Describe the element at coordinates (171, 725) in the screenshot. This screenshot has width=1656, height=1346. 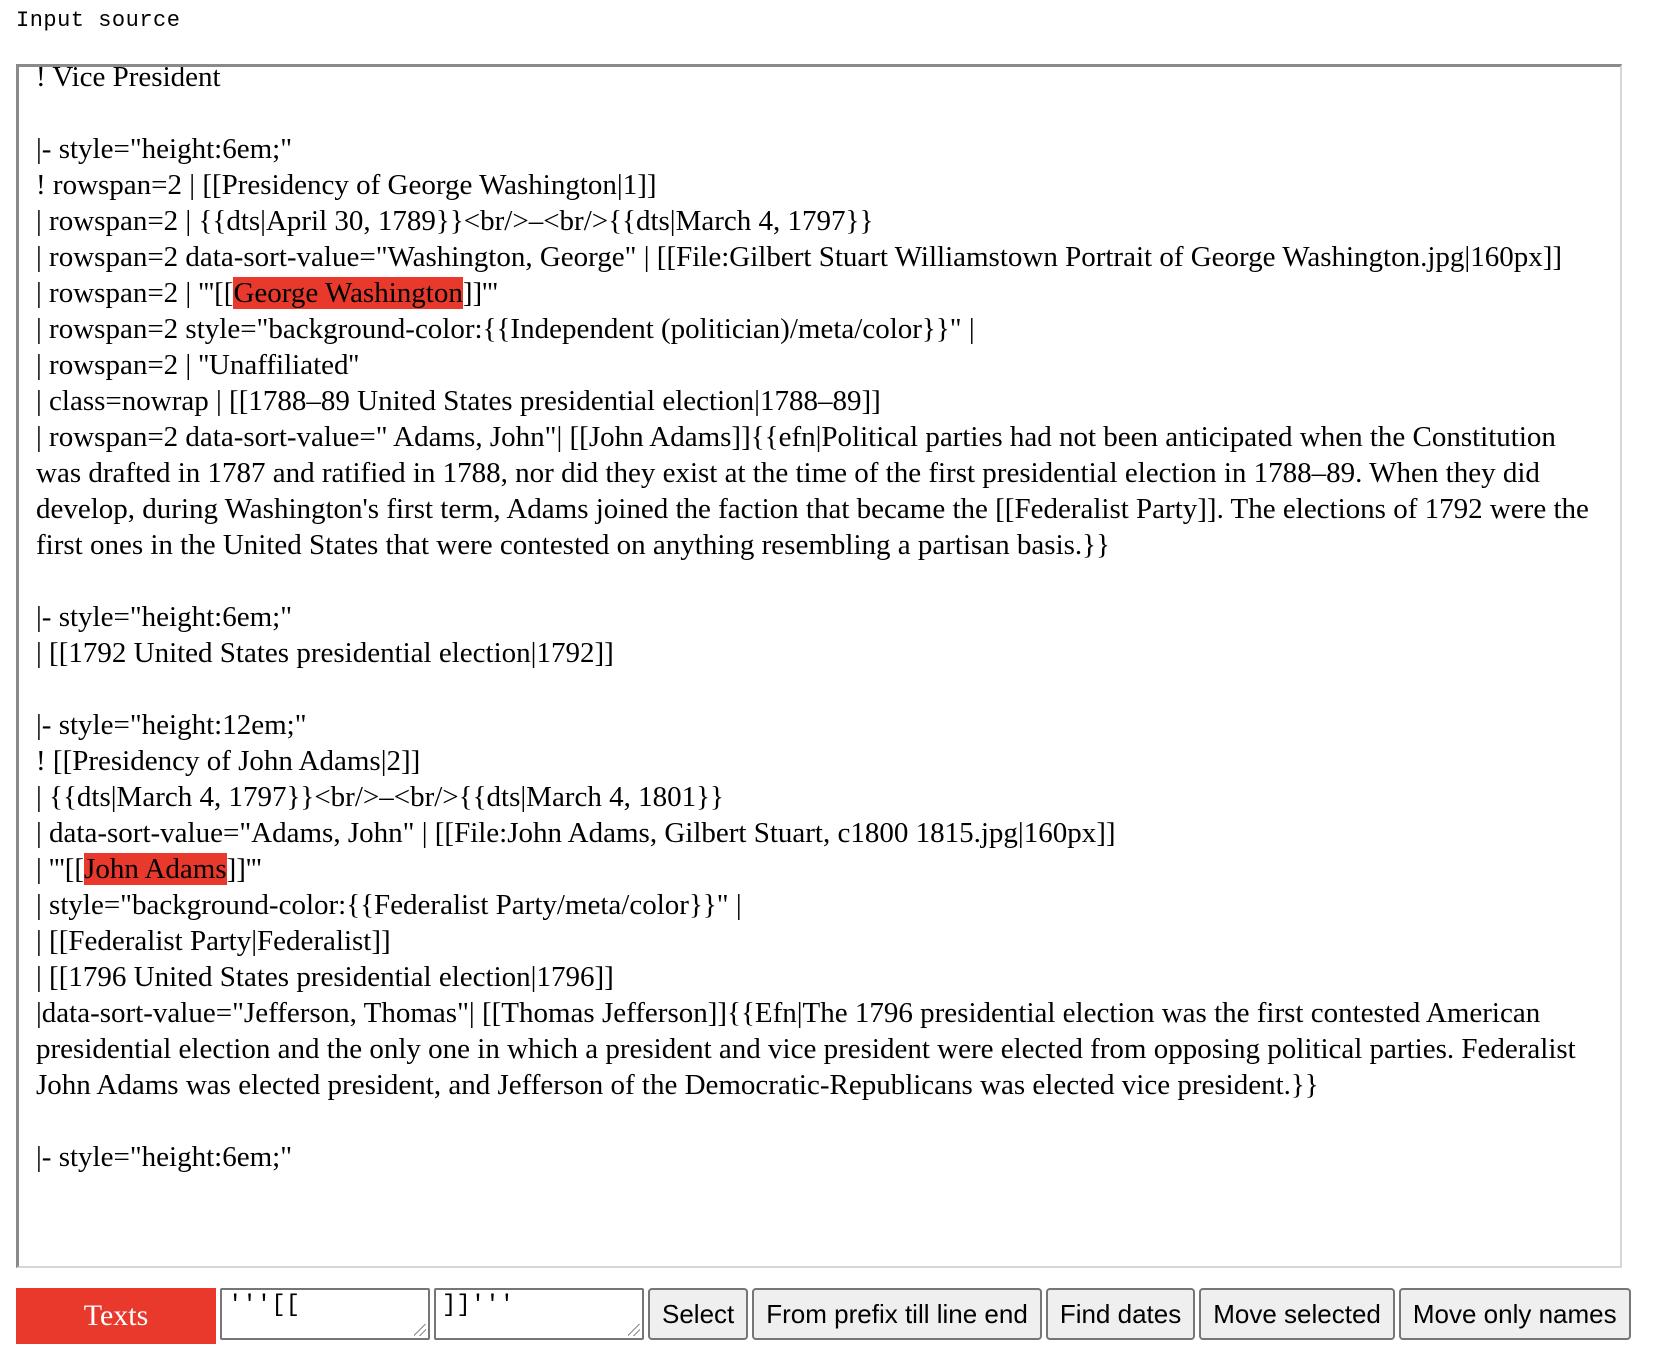
I see `source-line: |- style="height:12em;"` at that location.